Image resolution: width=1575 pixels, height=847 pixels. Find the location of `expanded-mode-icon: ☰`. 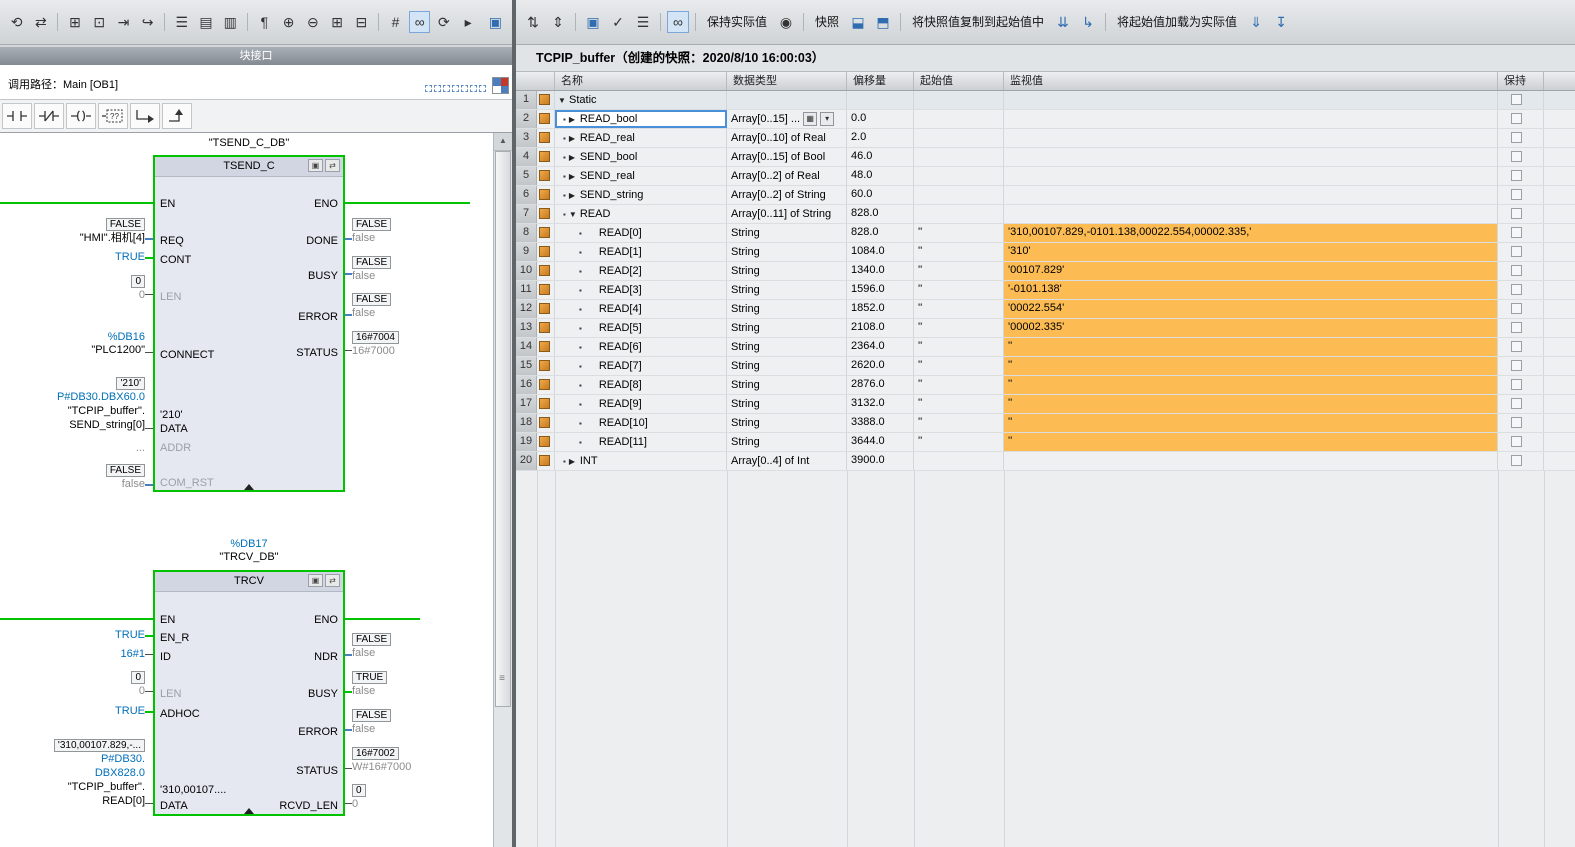

expanded-mode-icon: ☰ is located at coordinates (643, 22).